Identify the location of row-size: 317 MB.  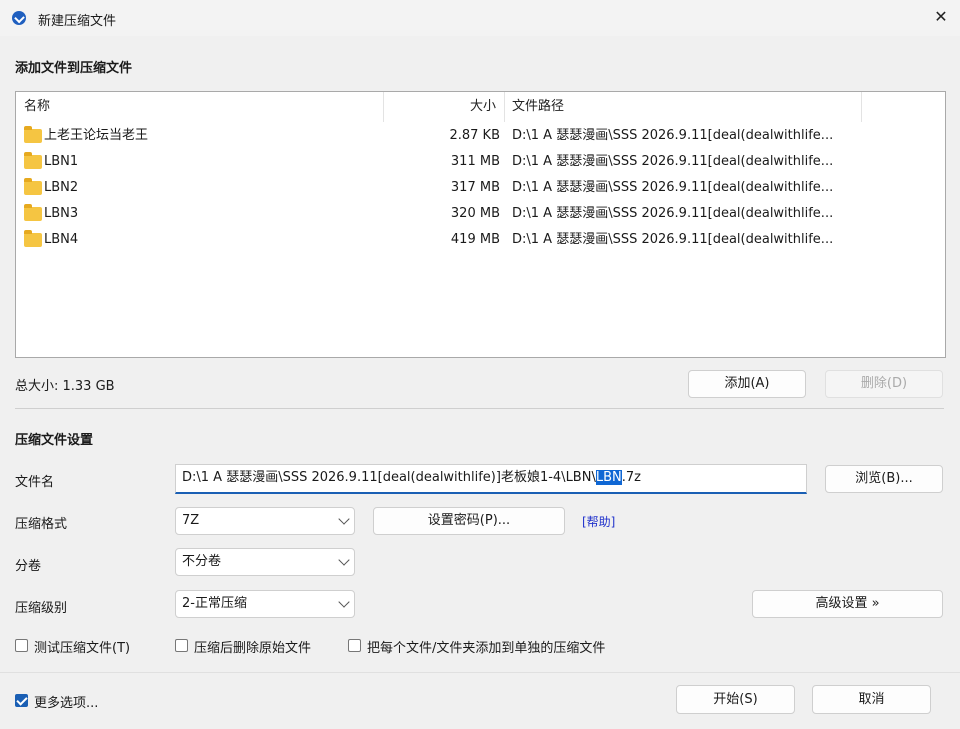
(475, 187).